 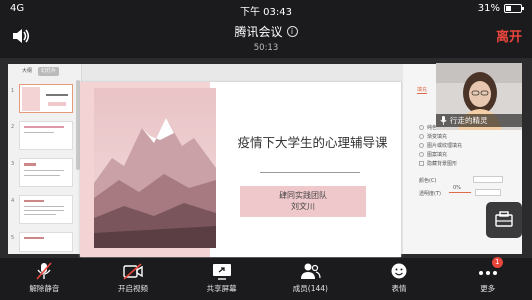 I want to click on battery-percent: 31%, so click(x=488, y=8).